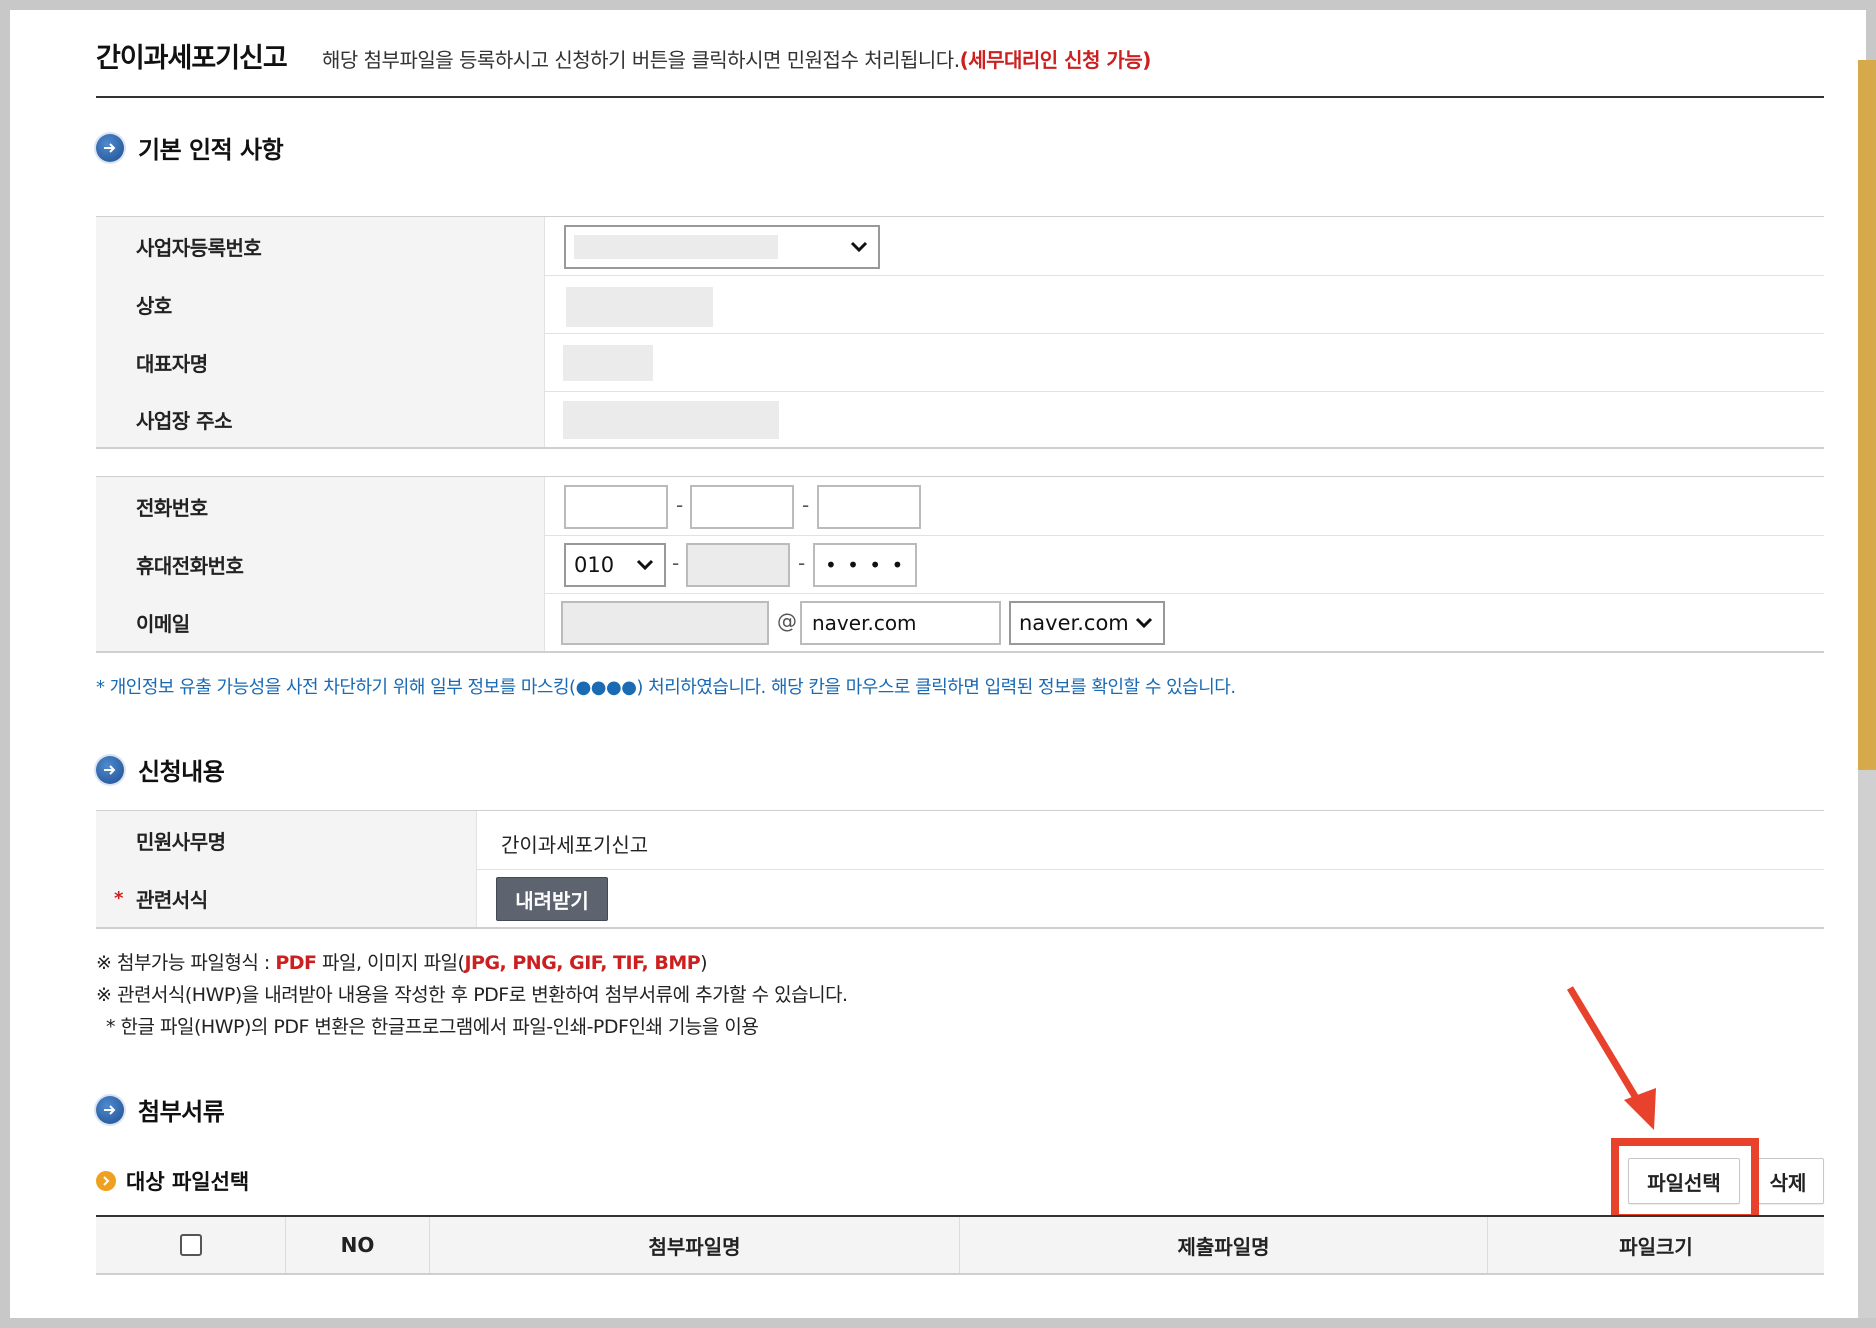  I want to click on mobile-prefix-value: 010, so click(594, 565).